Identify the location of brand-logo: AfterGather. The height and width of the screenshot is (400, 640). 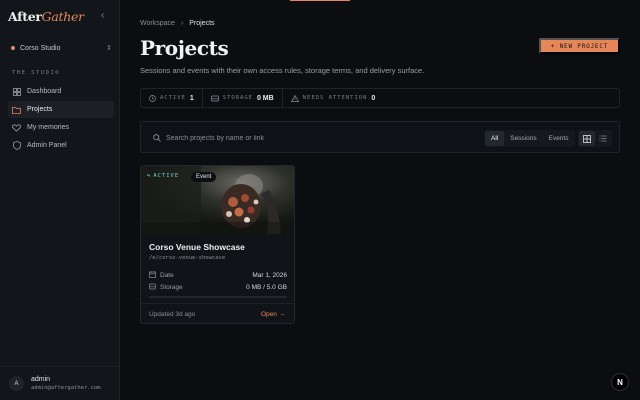
(46, 16).